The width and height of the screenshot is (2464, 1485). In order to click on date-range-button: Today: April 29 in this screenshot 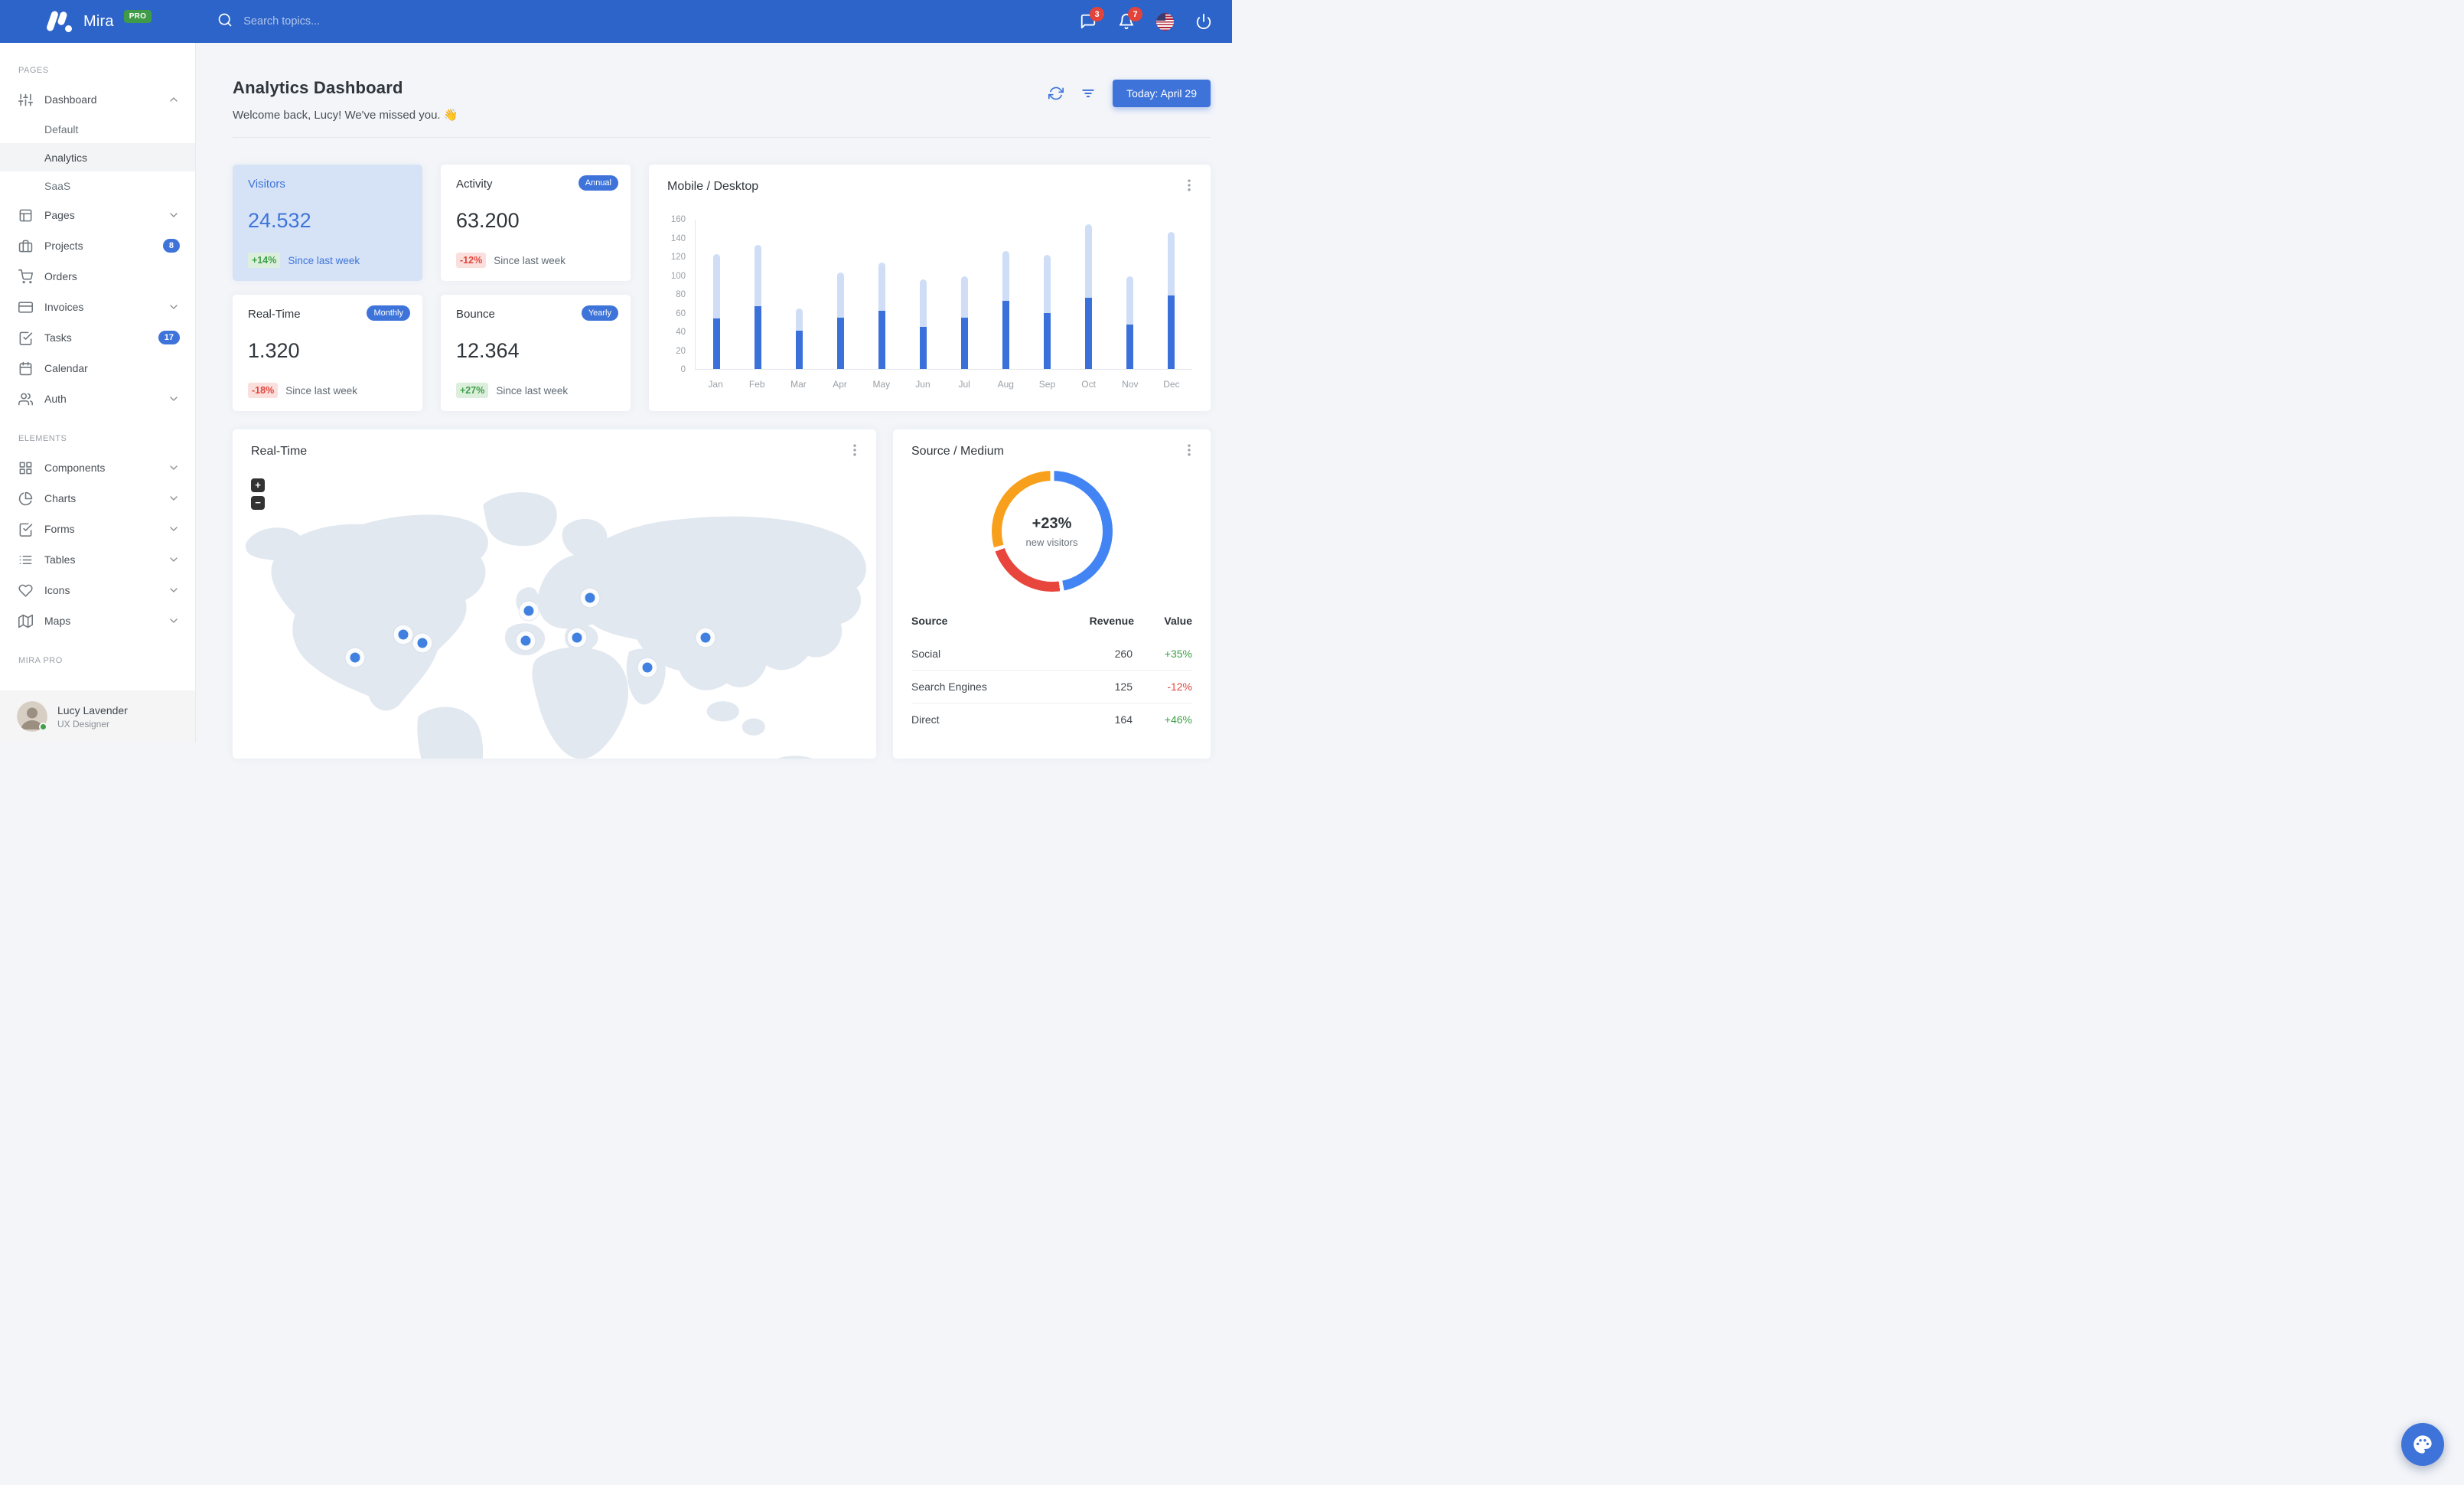, I will do `click(1162, 93)`.